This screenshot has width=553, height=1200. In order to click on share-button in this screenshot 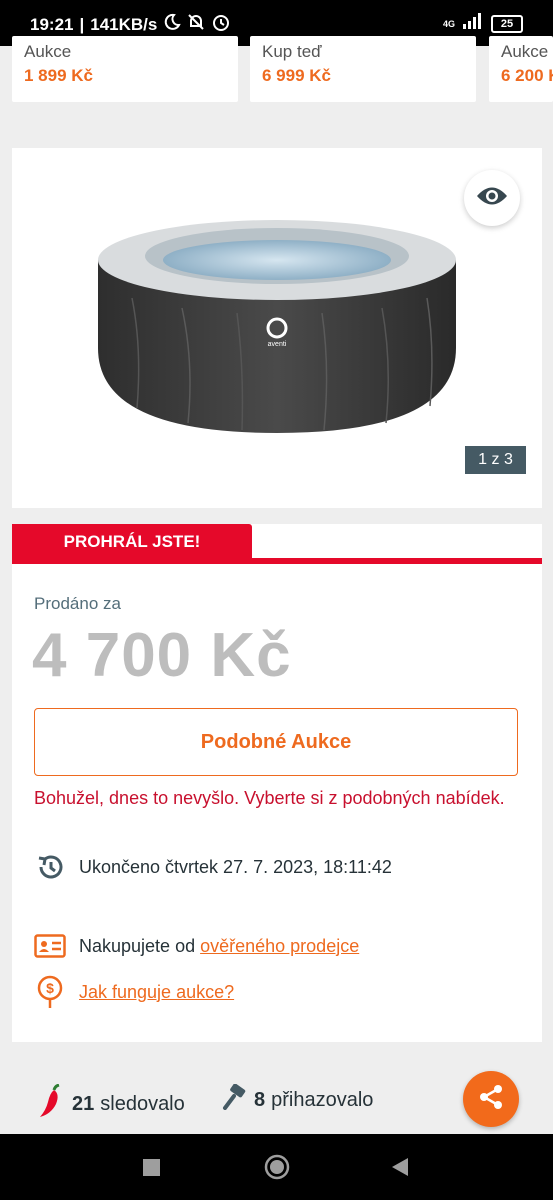, I will do `click(491, 1099)`.